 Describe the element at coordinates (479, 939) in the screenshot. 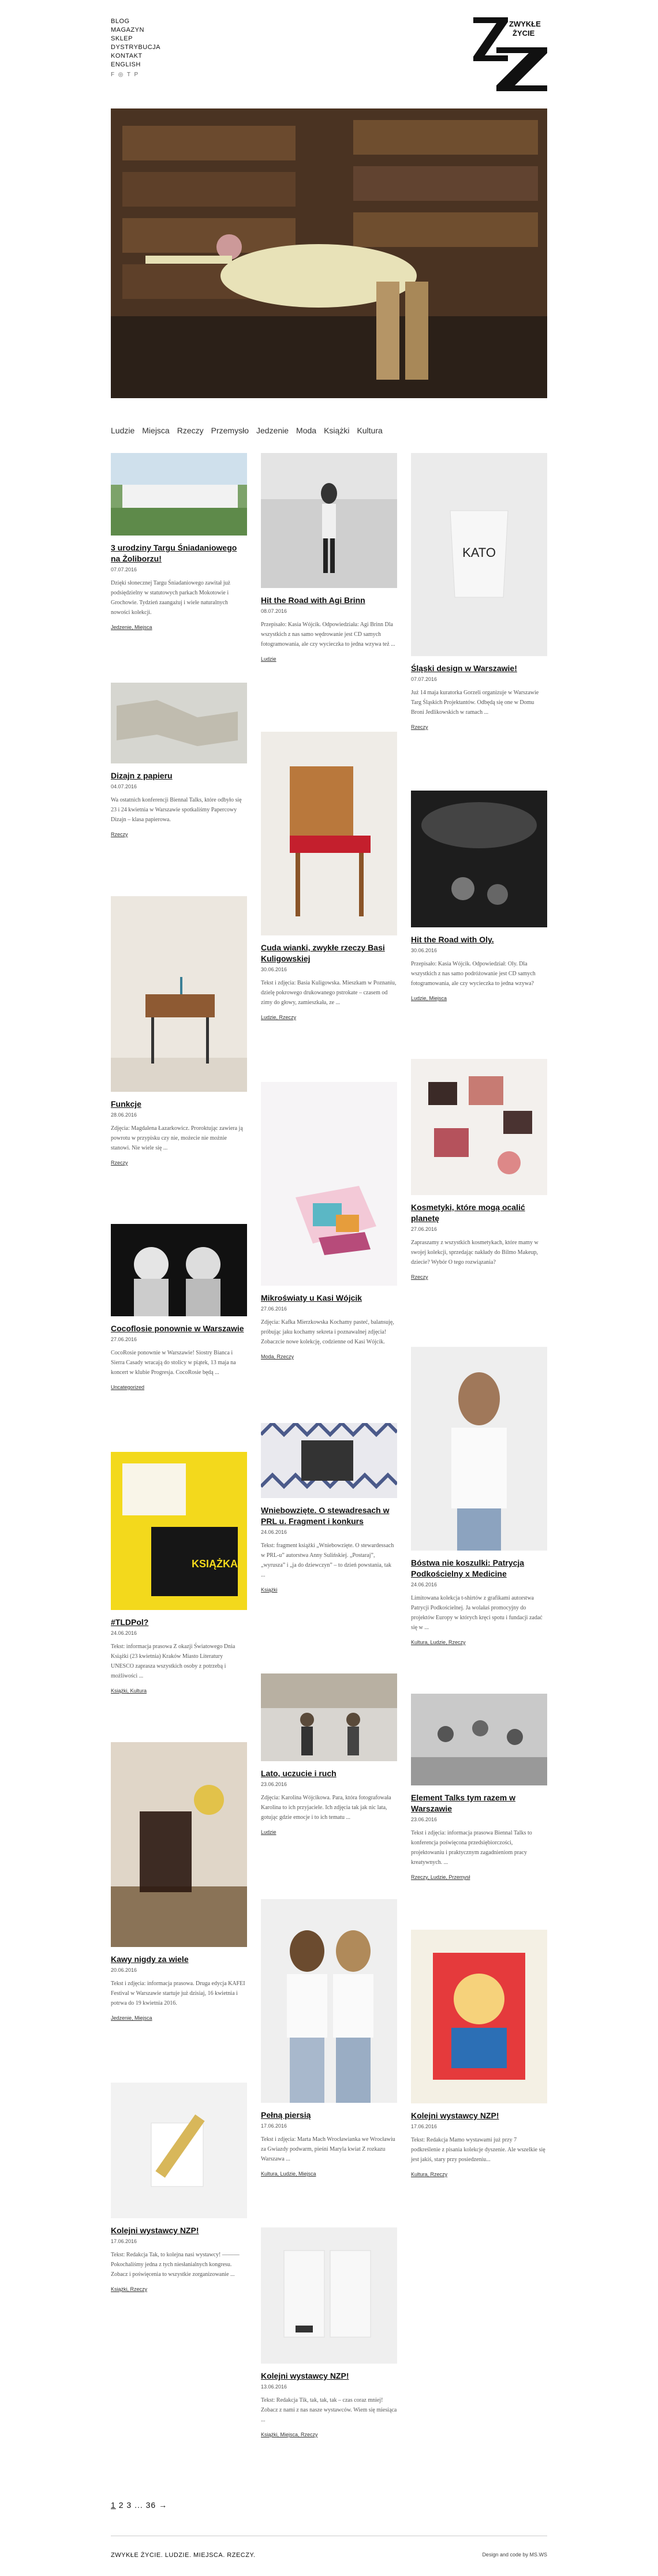

I see `post-title: Hit the Road with Oly.` at that location.